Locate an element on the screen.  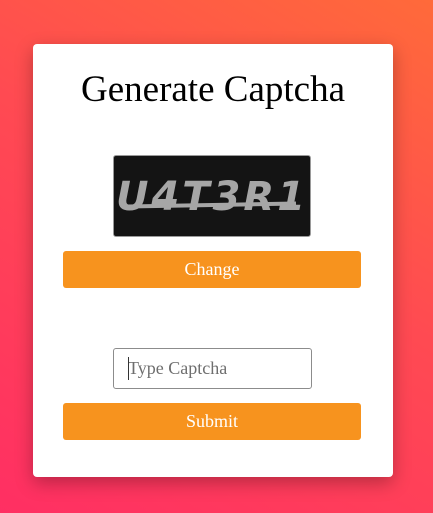
text-caret is located at coordinates (128, 368).